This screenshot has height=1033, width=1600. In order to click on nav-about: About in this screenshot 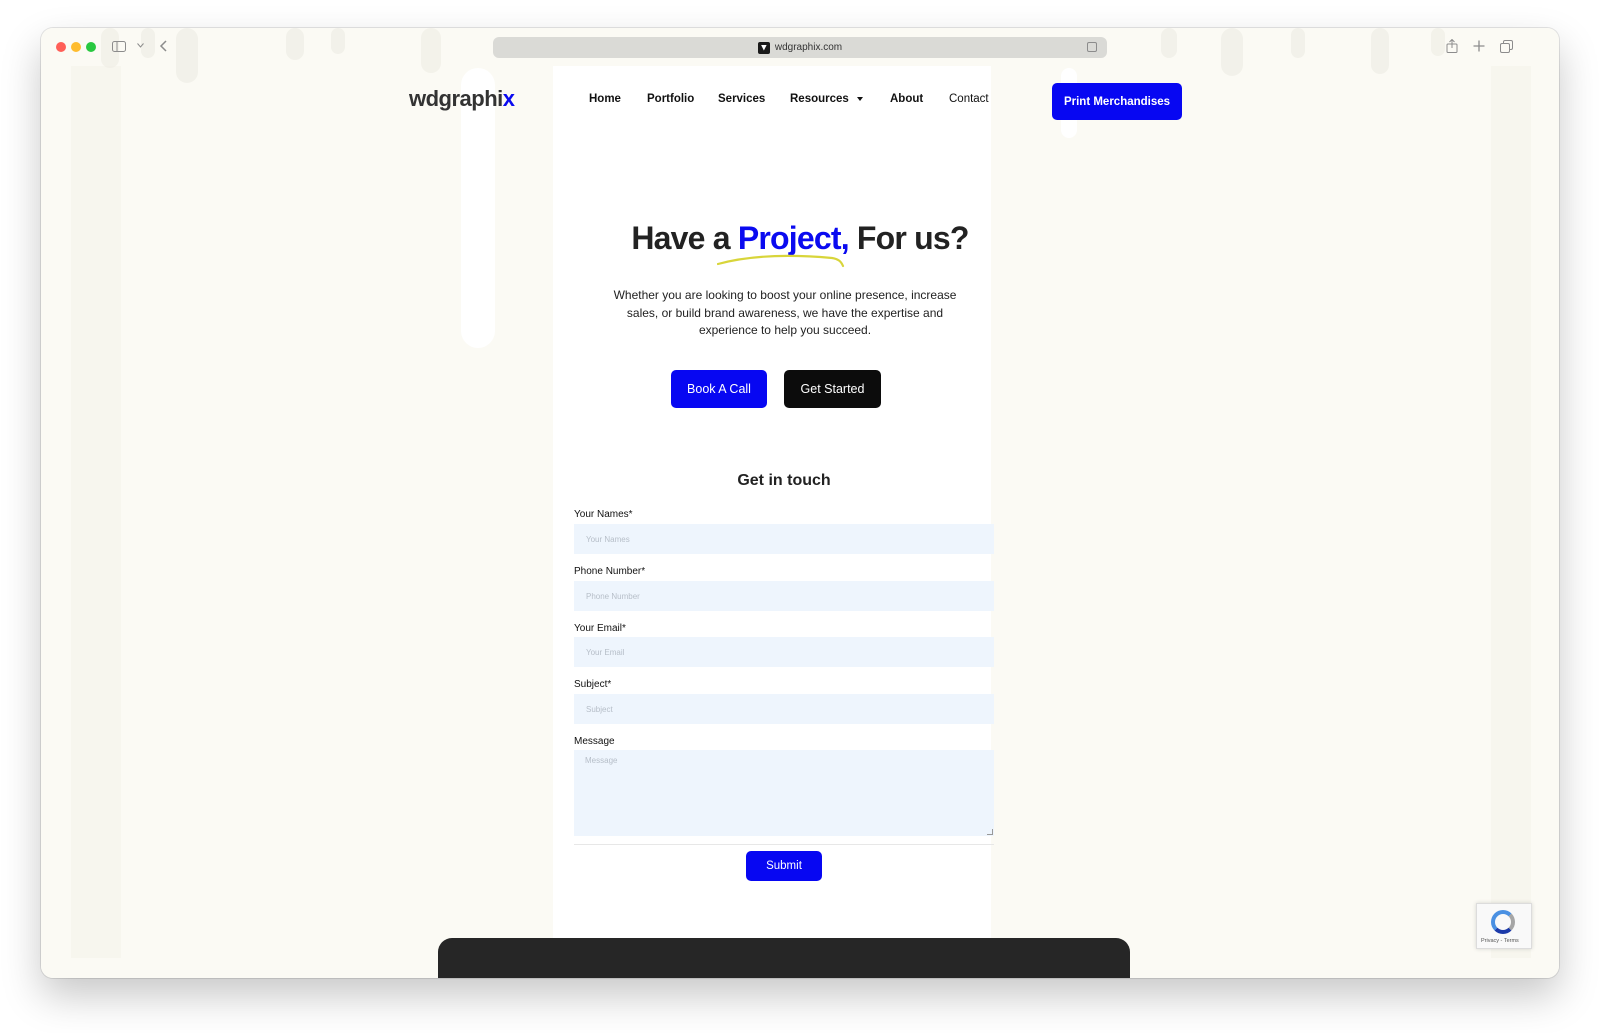, I will do `click(906, 99)`.